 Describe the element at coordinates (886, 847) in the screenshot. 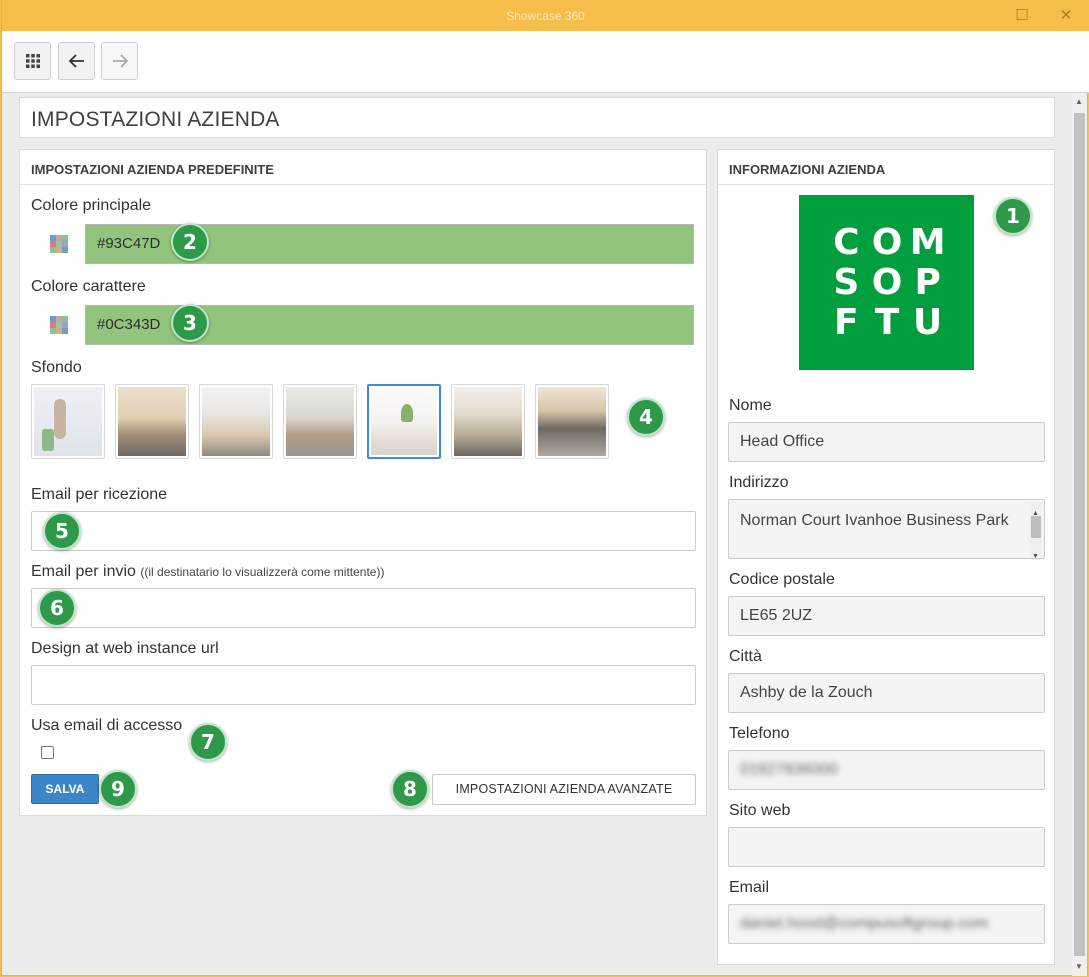

I see `website-field` at that location.